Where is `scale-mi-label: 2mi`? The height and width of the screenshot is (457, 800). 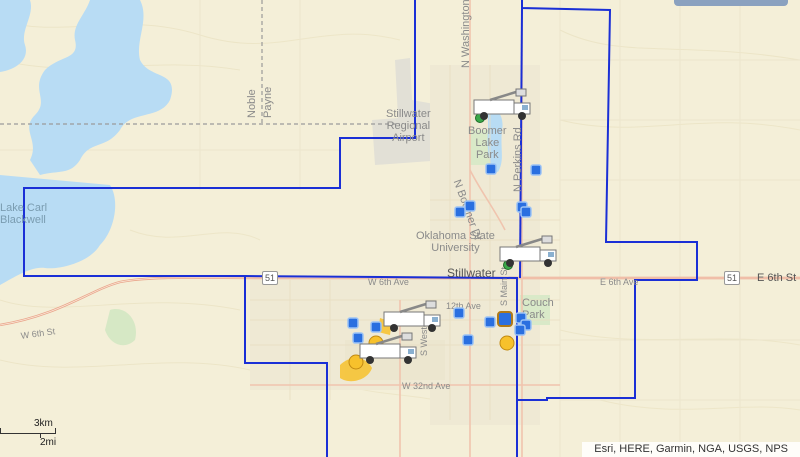
scale-mi-label: 2mi is located at coordinates (48, 442).